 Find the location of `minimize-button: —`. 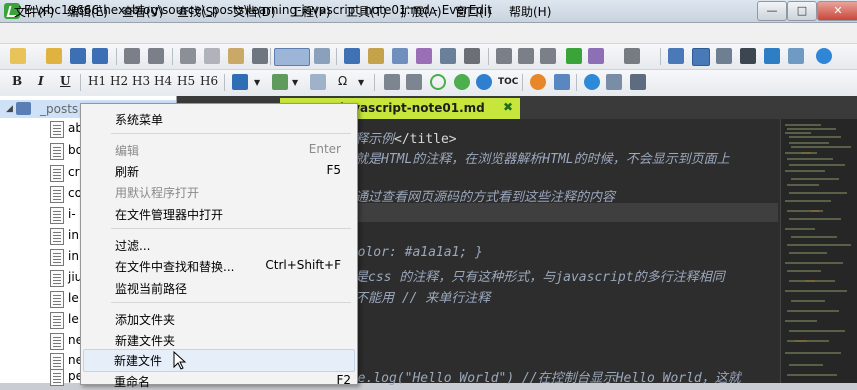

minimize-button: — is located at coordinates (772, 11).